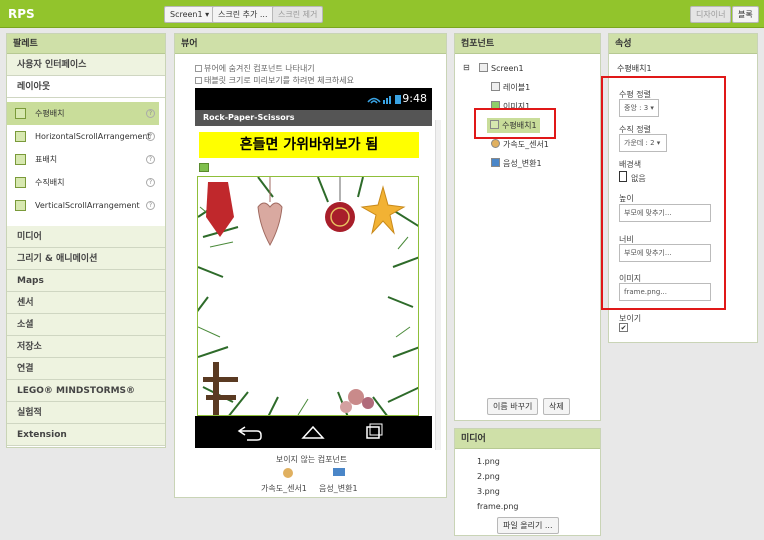 Image resolution: width=764 pixels, height=540 pixels. Describe the element at coordinates (86, 44) in the screenshot. I see `palette-title: 팔레트` at that location.